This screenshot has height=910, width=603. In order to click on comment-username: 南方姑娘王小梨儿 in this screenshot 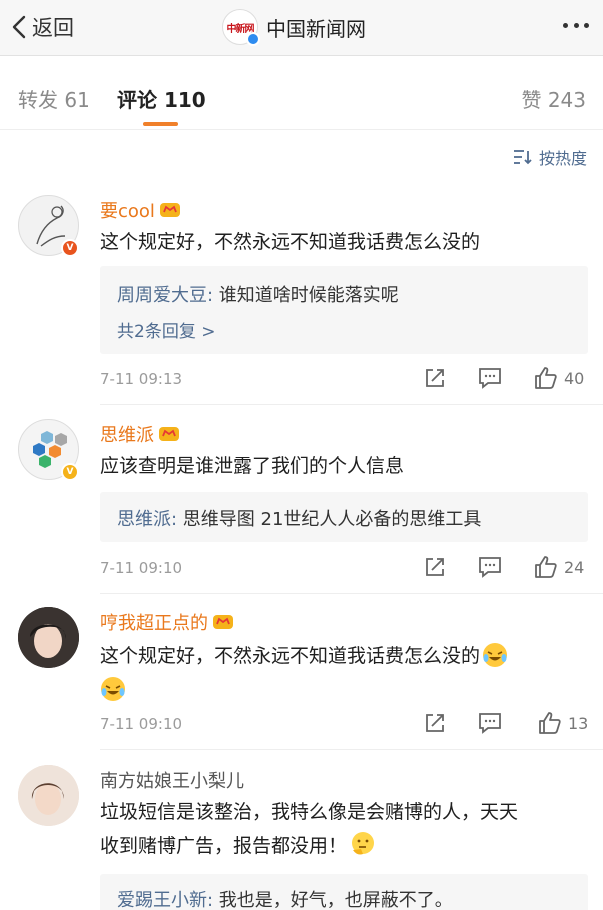, I will do `click(172, 780)`.